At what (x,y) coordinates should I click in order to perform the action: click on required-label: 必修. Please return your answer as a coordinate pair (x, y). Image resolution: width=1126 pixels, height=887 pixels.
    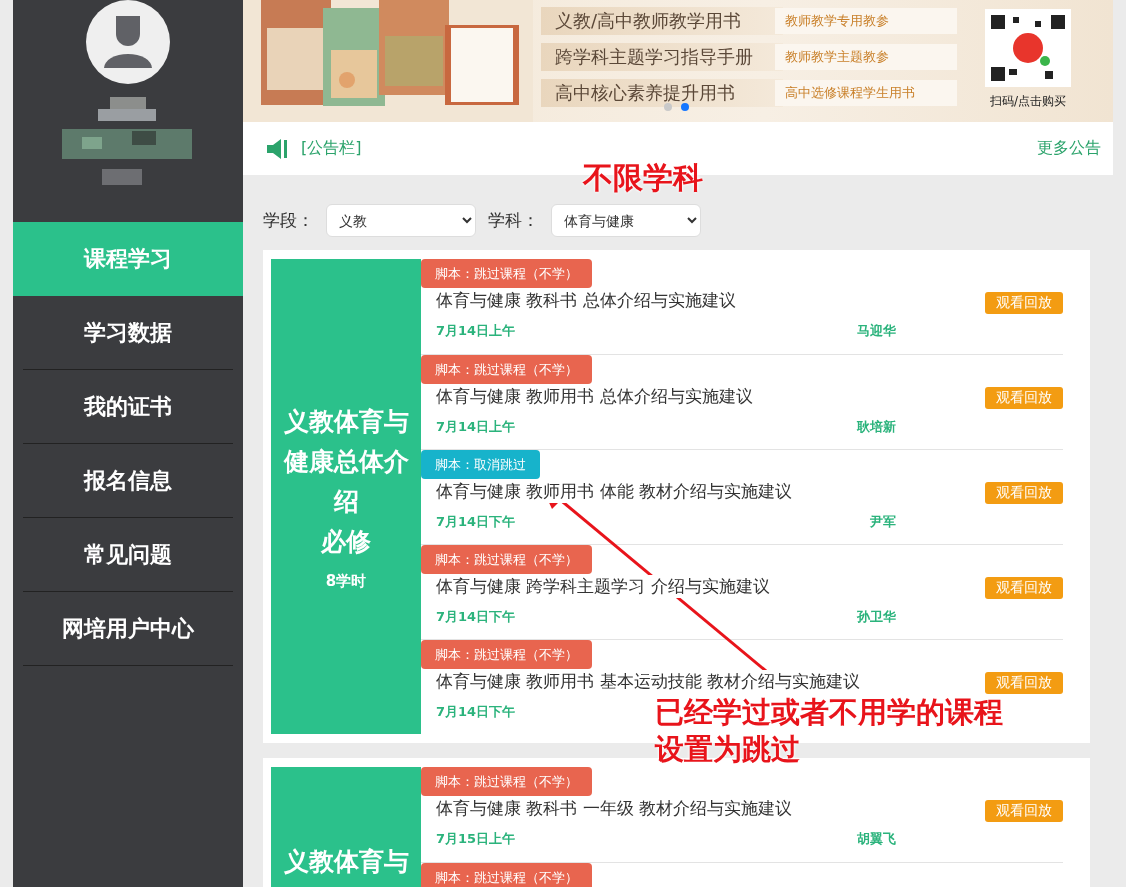
    Looking at the image, I should click on (346, 542).